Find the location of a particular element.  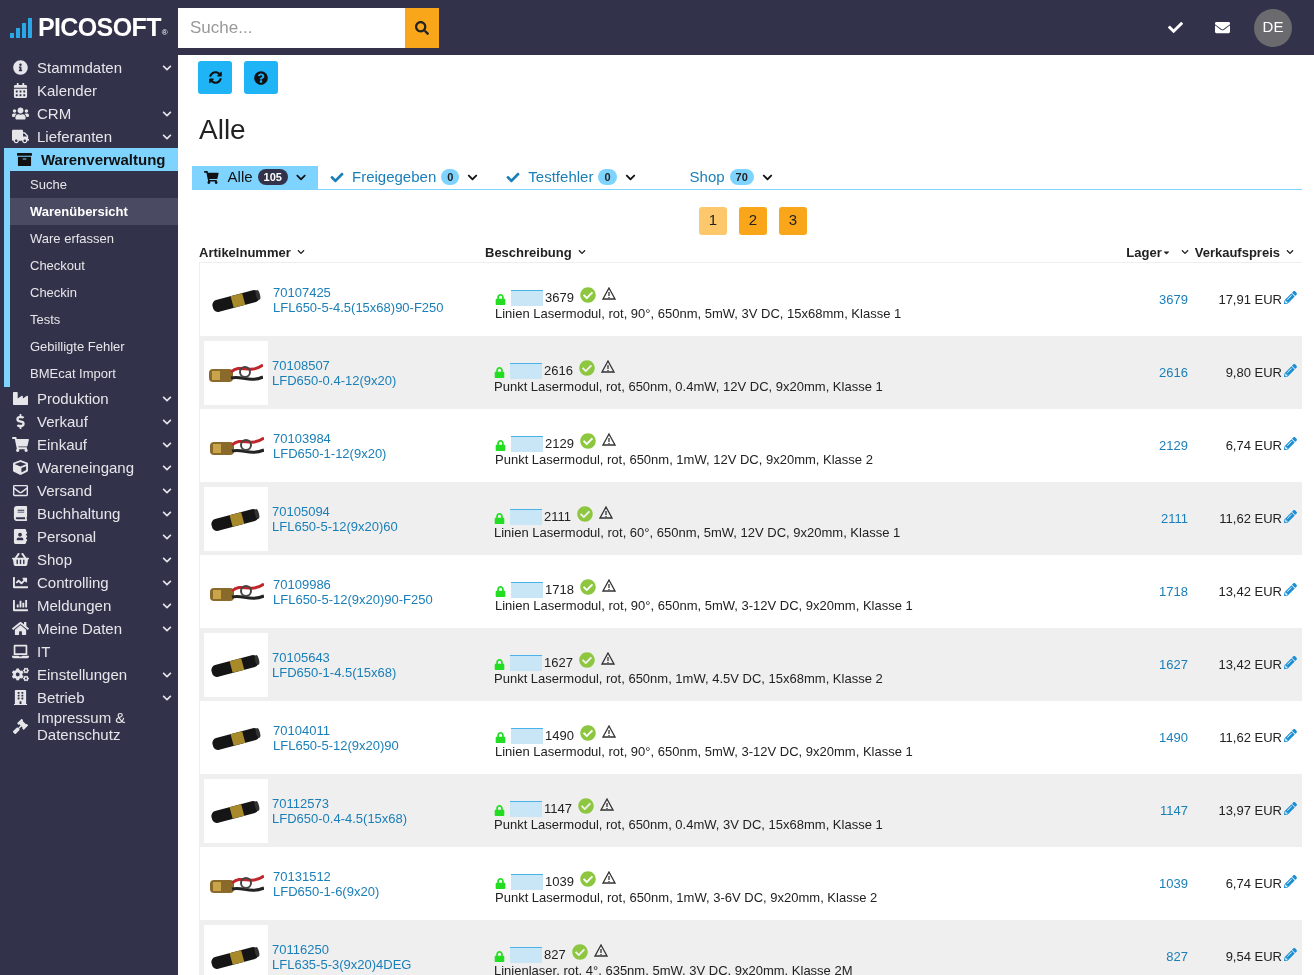

sidebar-item: Einstellungen is located at coordinates (89, 674).